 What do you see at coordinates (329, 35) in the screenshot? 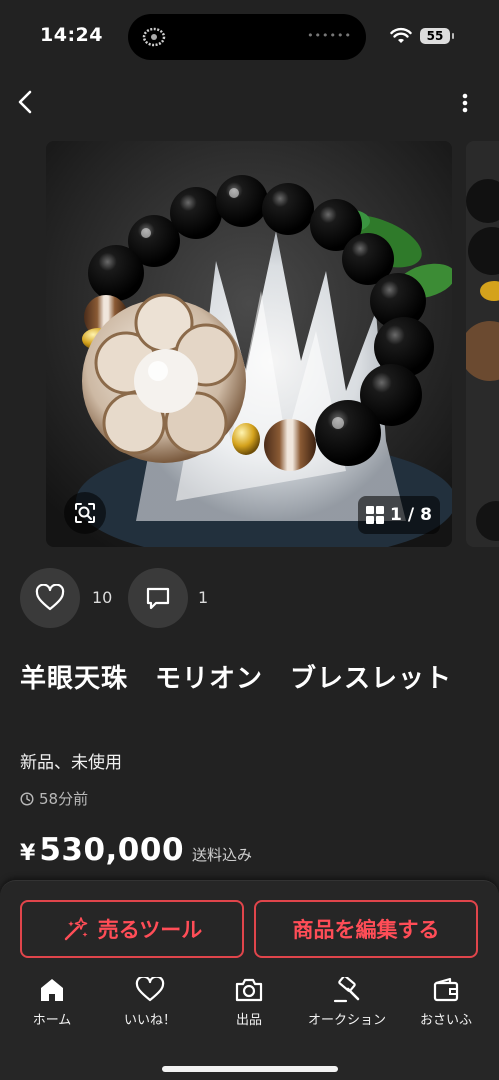
I see `island-indicator: ••••••` at bounding box center [329, 35].